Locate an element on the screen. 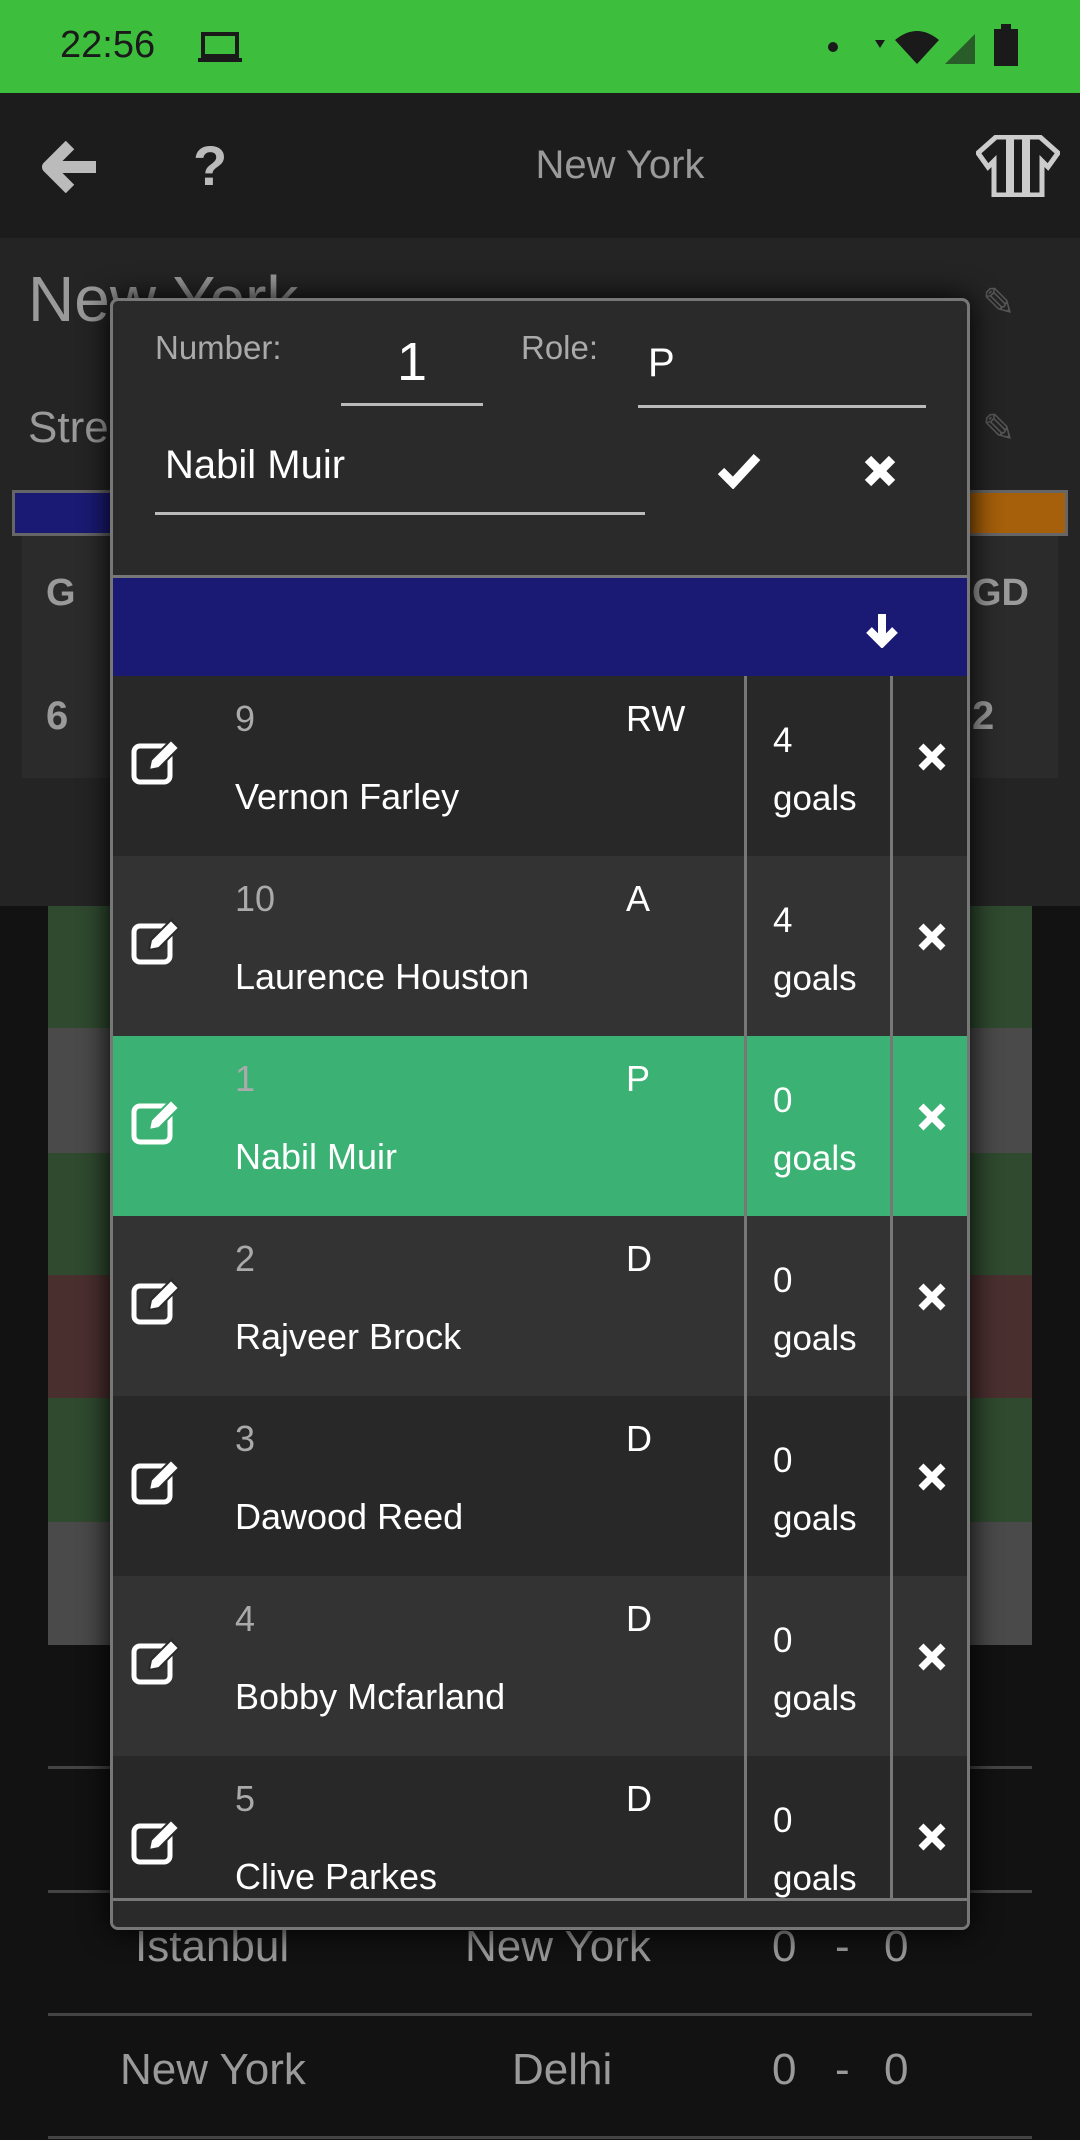 The width and height of the screenshot is (1080, 2140). laptop-icon is located at coordinates (220, 47).